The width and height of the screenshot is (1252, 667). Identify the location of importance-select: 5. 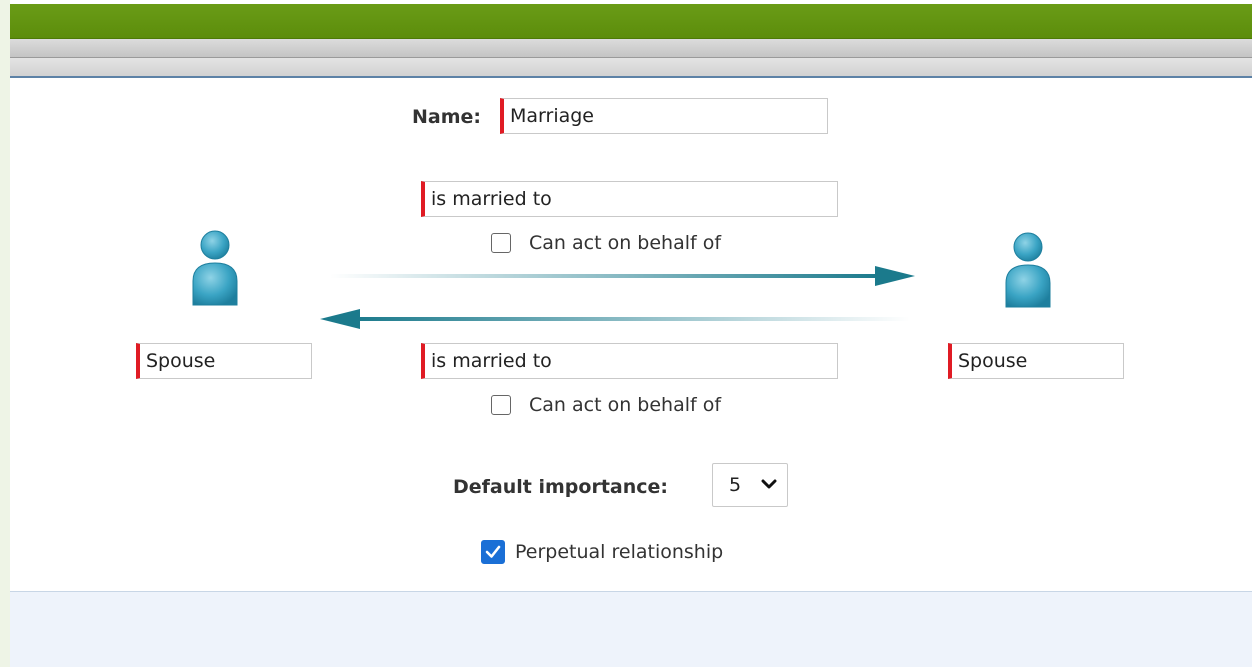
(750, 485).